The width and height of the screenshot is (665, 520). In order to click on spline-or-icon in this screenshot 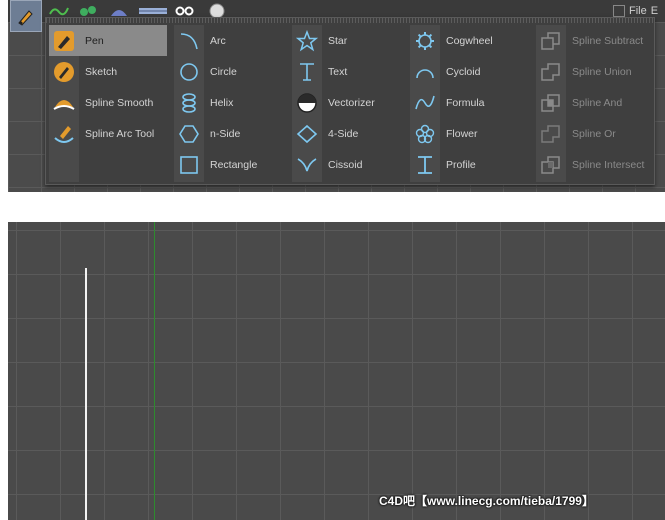, I will do `click(550, 133)`.